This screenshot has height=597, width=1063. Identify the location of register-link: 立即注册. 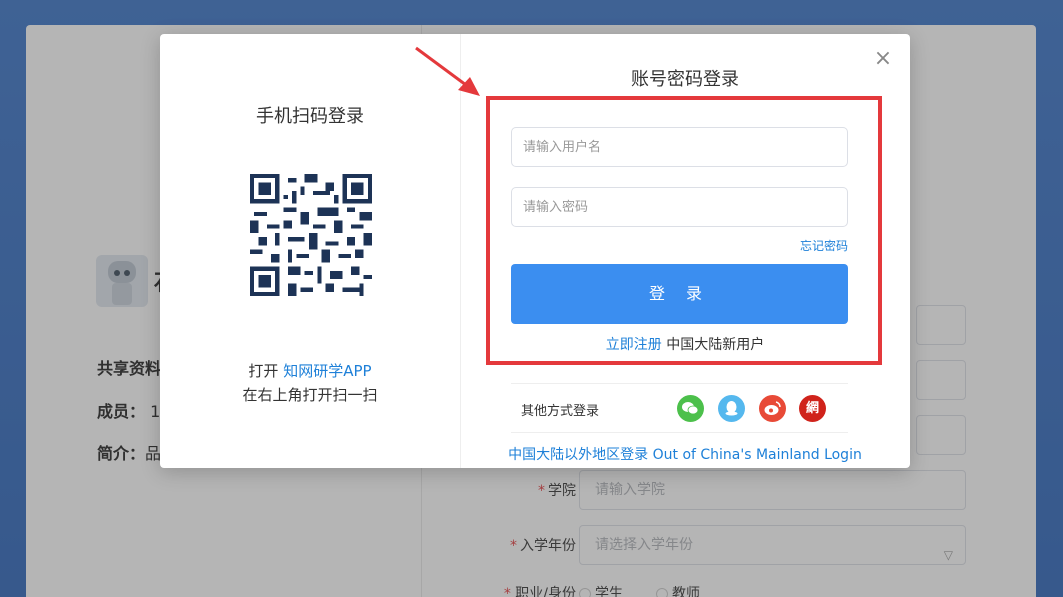
(634, 345).